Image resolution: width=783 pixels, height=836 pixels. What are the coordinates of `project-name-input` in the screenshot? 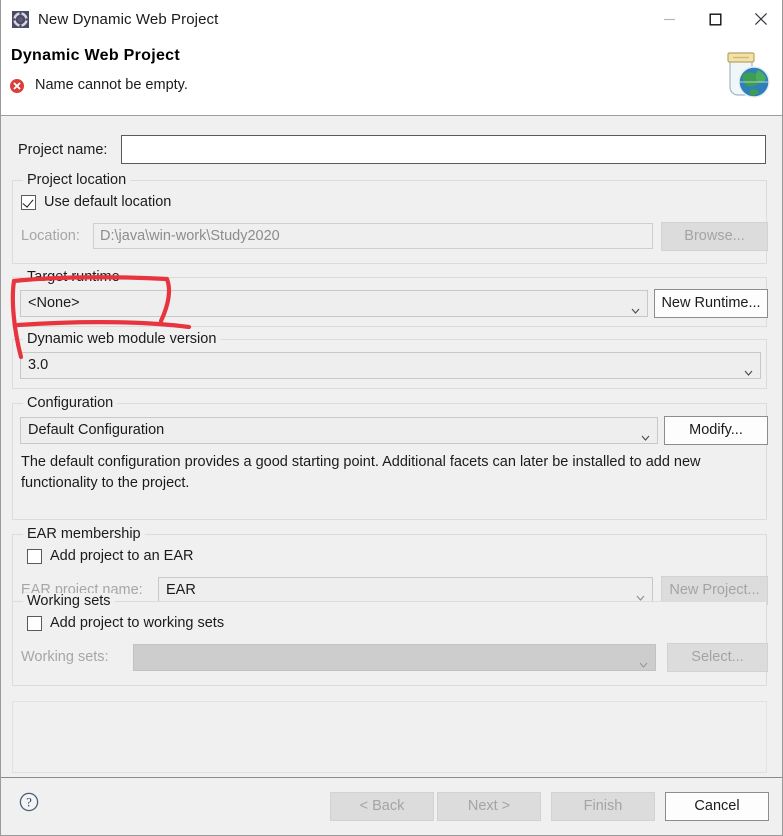 It's located at (443, 149).